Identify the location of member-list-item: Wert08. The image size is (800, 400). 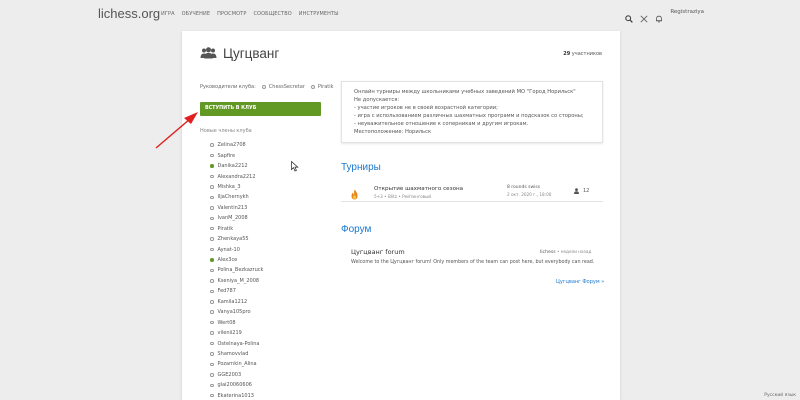
(236, 322).